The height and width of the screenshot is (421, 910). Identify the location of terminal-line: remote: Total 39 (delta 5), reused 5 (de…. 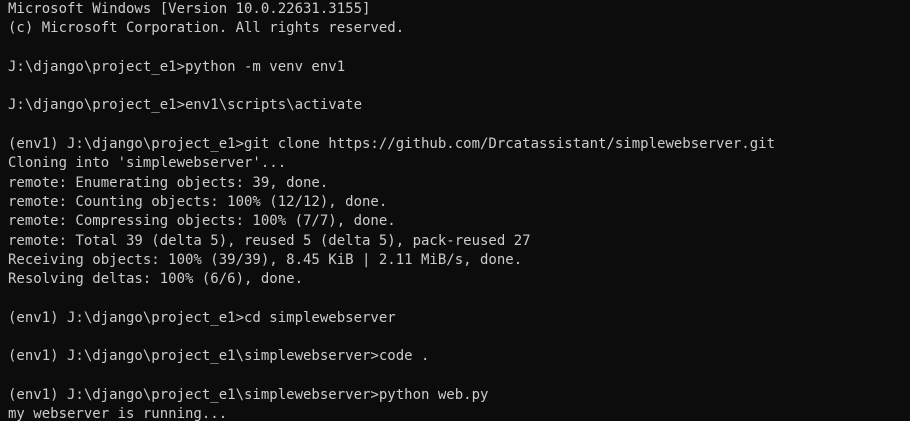
(269, 240).